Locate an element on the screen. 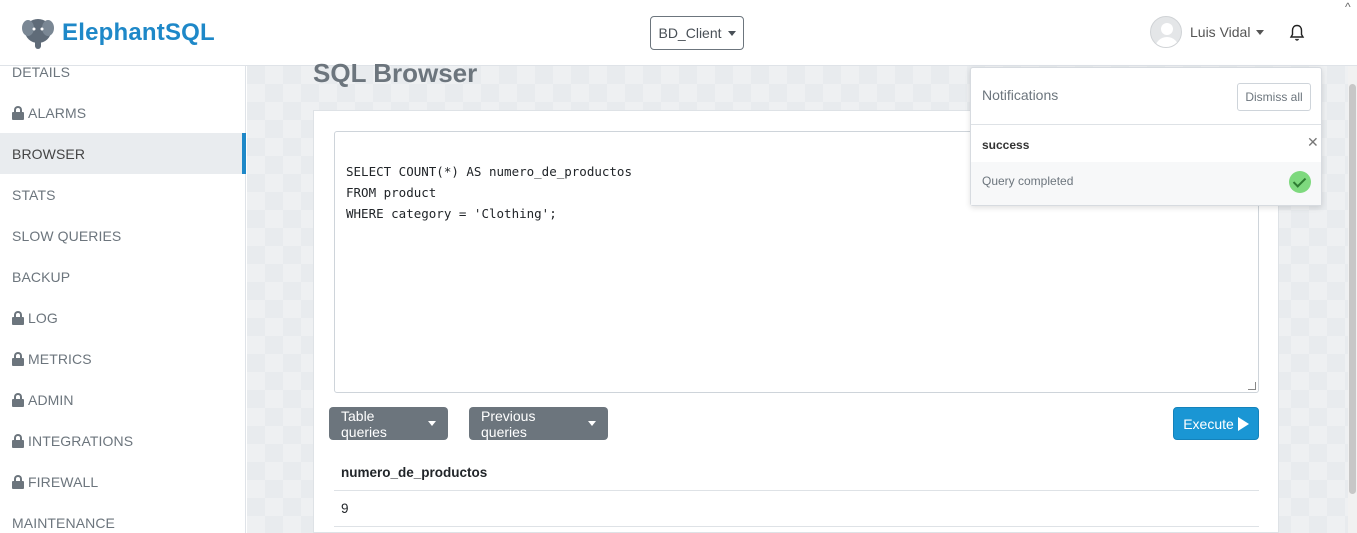 The height and width of the screenshot is (533, 1357). table-cell: 9 is located at coordinates (796, 508).